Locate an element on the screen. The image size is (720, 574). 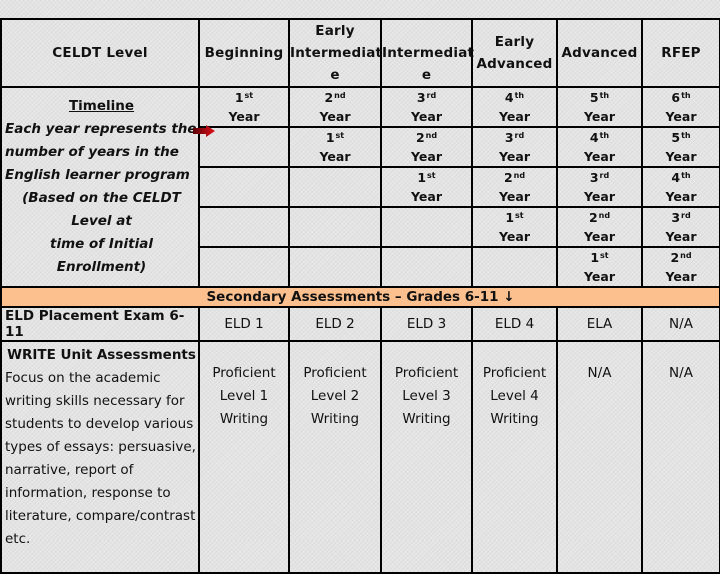
eld-value: ELD 4 is located at coordinates (514, 324).